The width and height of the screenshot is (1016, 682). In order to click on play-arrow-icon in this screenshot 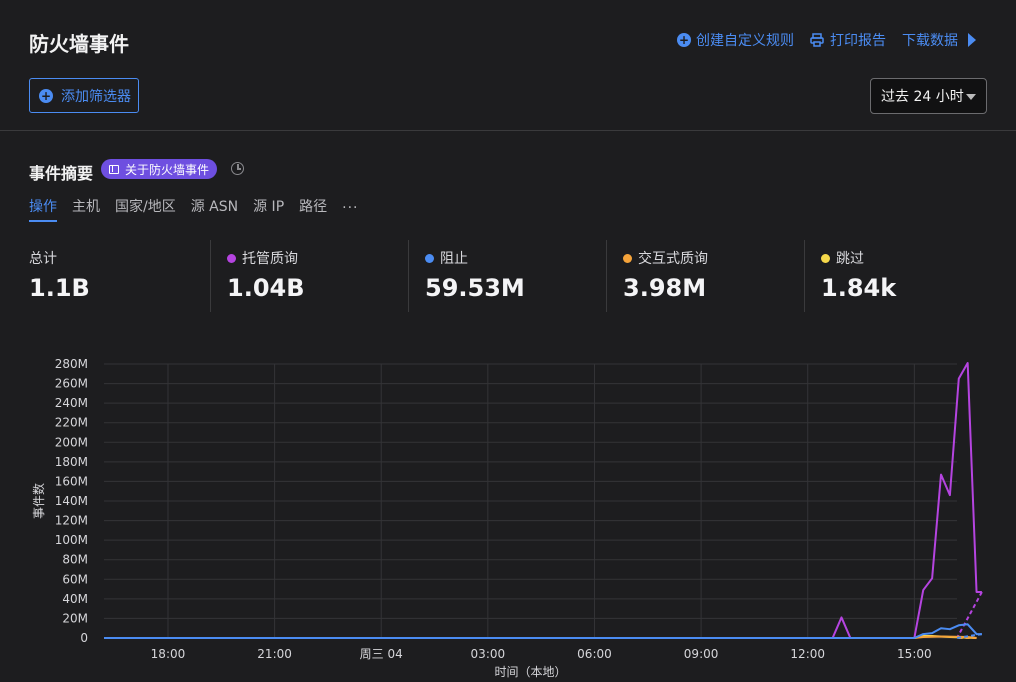, I will do `click(972, 40)`.